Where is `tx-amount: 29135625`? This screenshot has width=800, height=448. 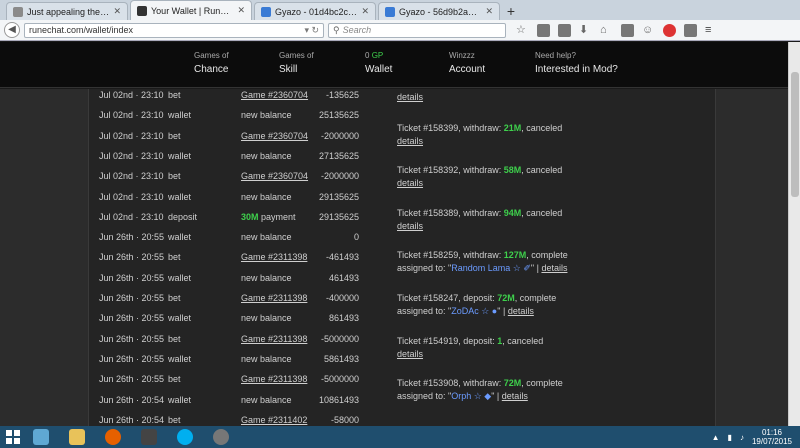 tx-amount: 29135625 is located at coordinates (338, 216).